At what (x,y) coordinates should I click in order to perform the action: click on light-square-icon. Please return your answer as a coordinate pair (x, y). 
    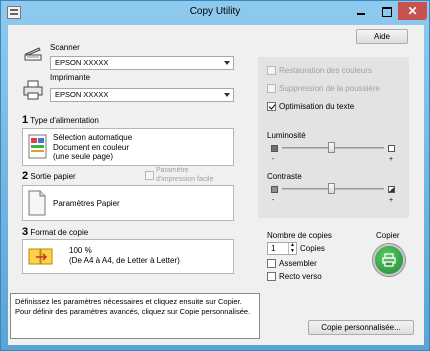
    Looking at the image, I should click on (391, 148).